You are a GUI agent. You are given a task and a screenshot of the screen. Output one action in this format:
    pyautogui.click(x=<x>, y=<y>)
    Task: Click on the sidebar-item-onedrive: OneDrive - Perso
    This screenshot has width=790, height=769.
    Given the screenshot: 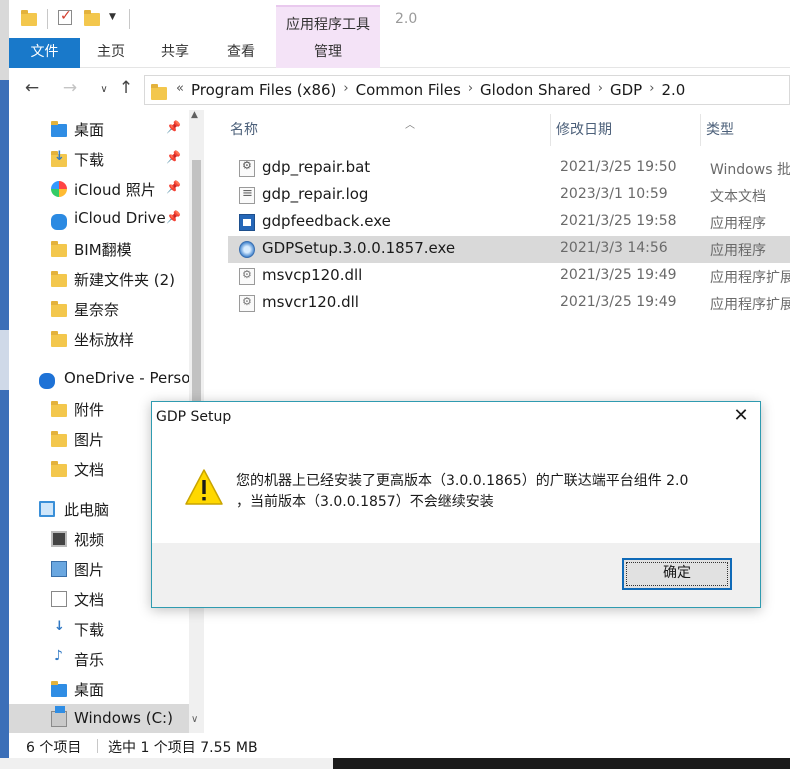 What is the action you would take?
    pyautogui.click(x=100, y=379)
    